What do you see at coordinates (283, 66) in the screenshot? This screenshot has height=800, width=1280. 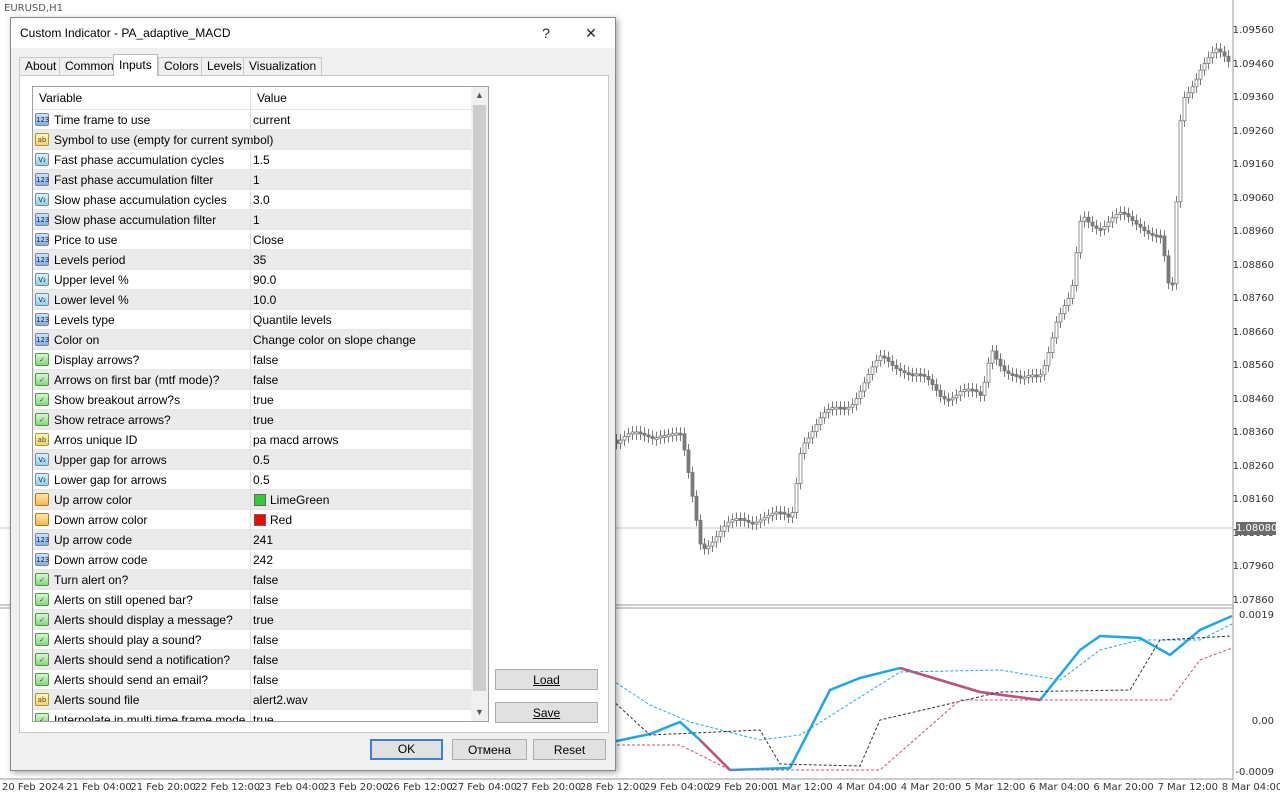 I see `tab-visualization: Visualization` at bounding box center [283, 66].